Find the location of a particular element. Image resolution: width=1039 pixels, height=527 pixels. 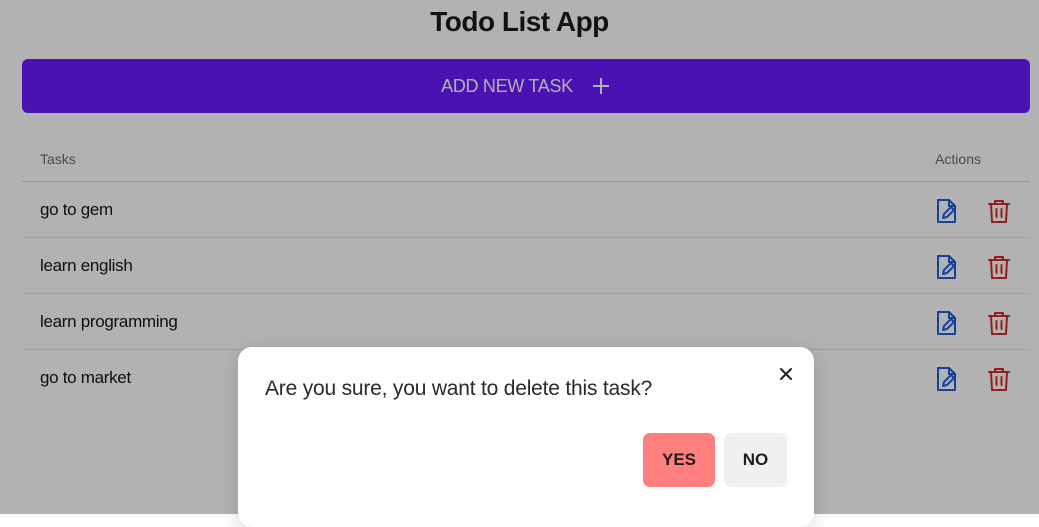

no-button: NO is located at coordinates (755, 460).